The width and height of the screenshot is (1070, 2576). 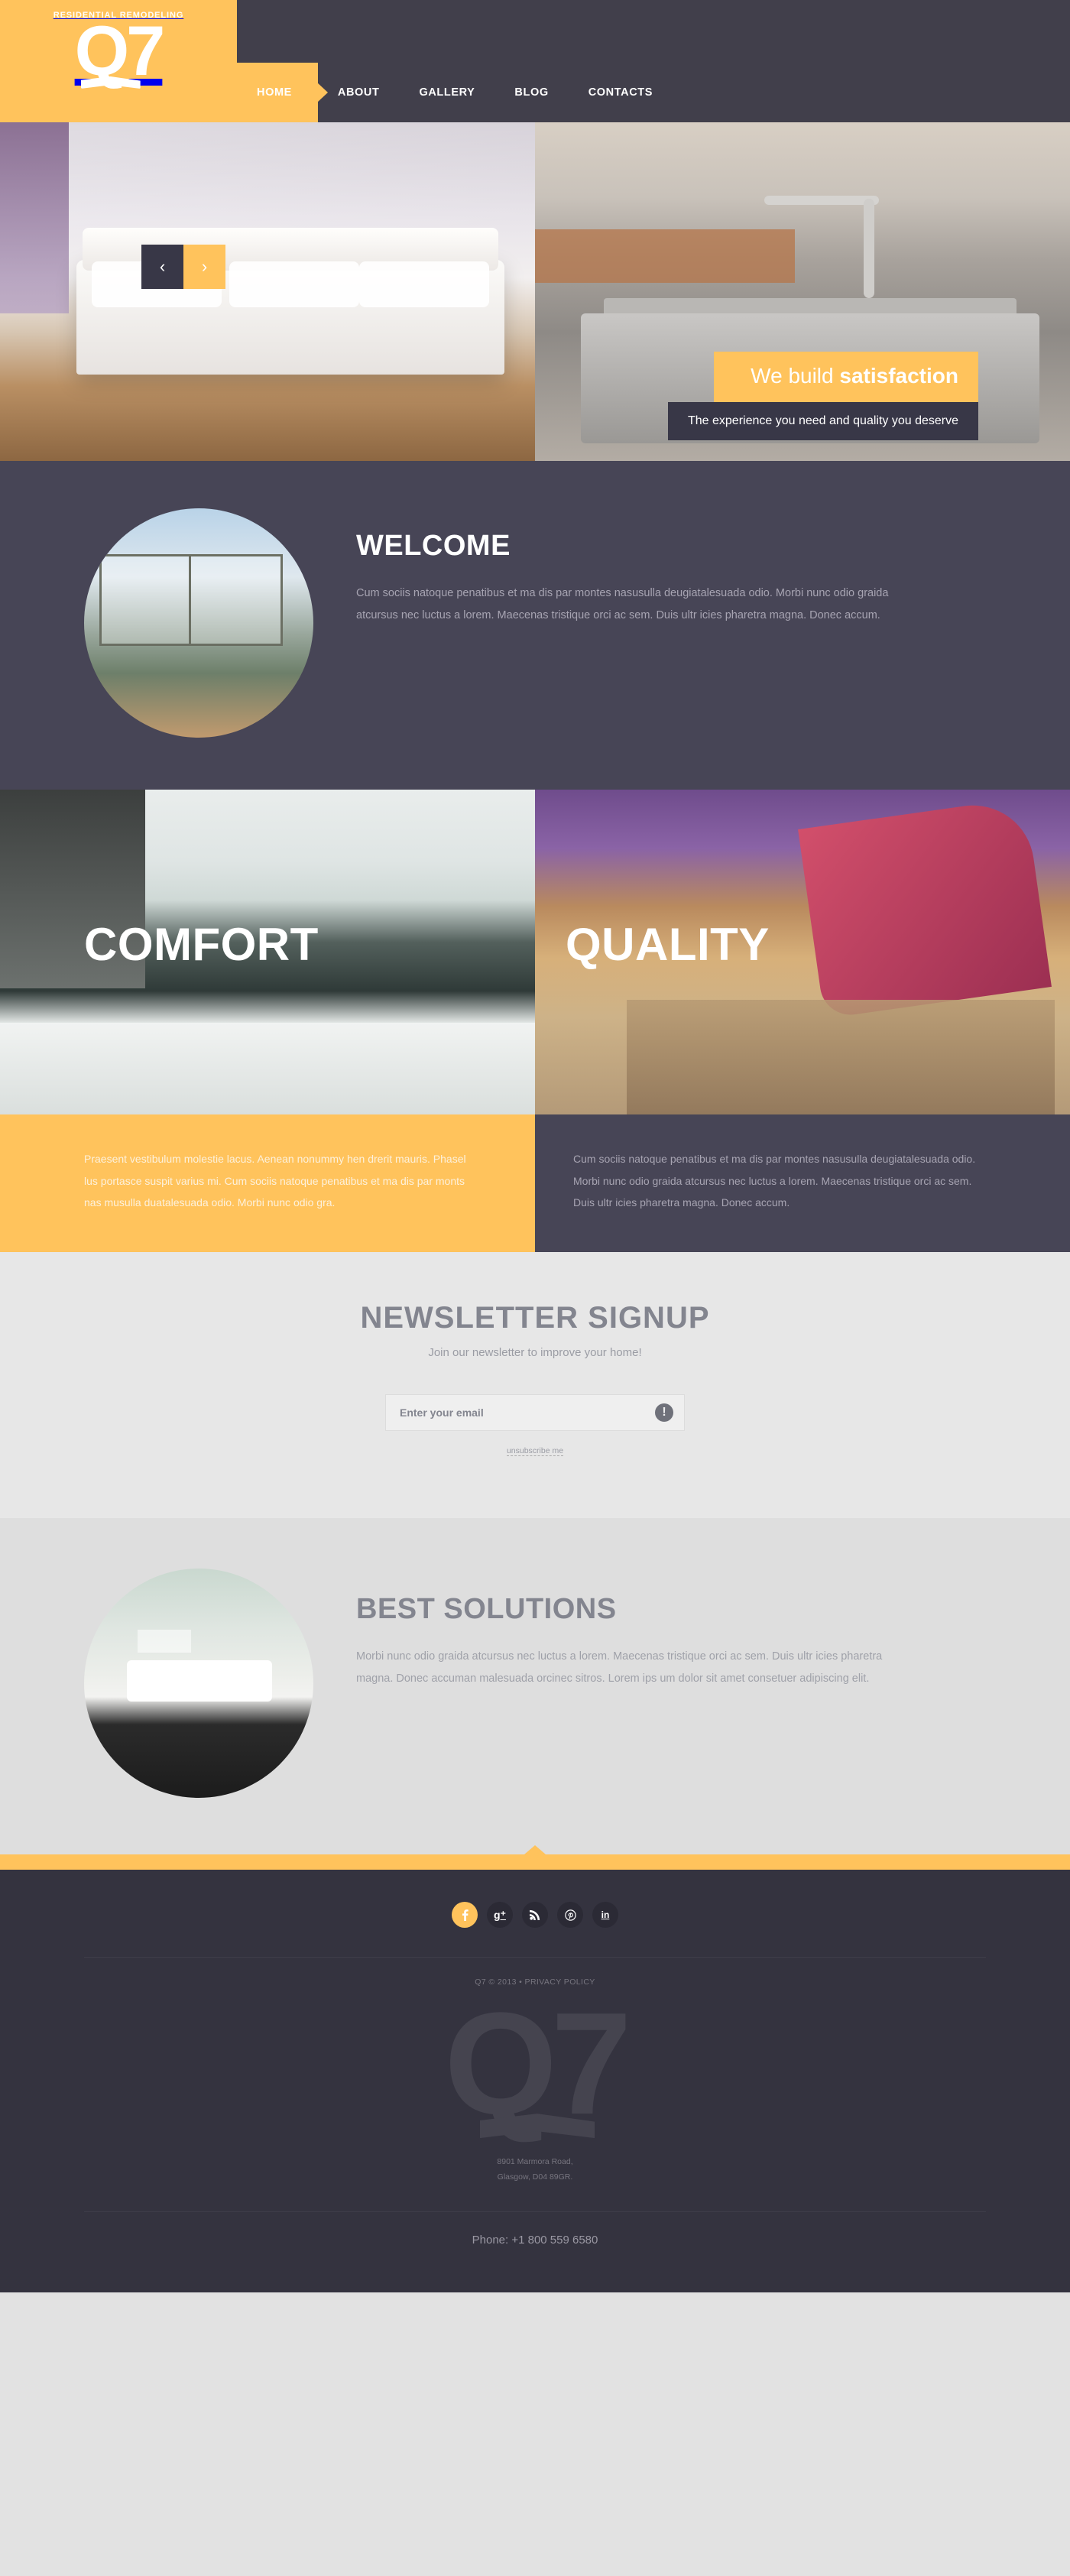 I want to click on slide-living-room-photo, so click(x=267, y=291).